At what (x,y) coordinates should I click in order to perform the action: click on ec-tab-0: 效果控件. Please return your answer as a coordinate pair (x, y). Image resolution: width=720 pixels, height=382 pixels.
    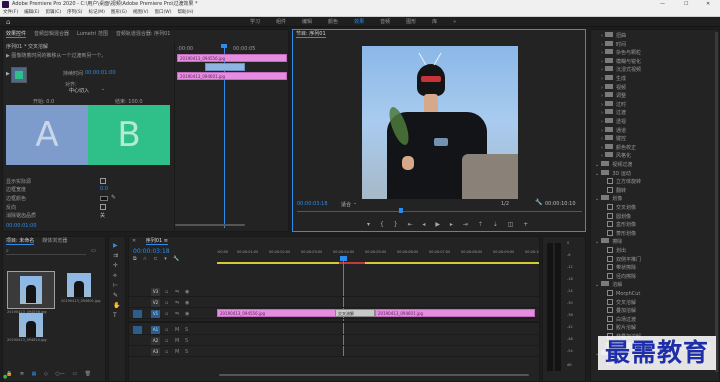
    Looking at the image, I should click on (16, 34).